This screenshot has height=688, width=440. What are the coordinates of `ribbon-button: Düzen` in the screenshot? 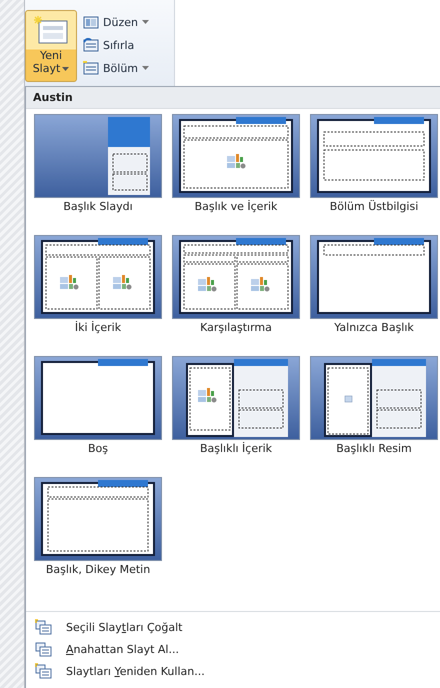 It's located at (116, 22).